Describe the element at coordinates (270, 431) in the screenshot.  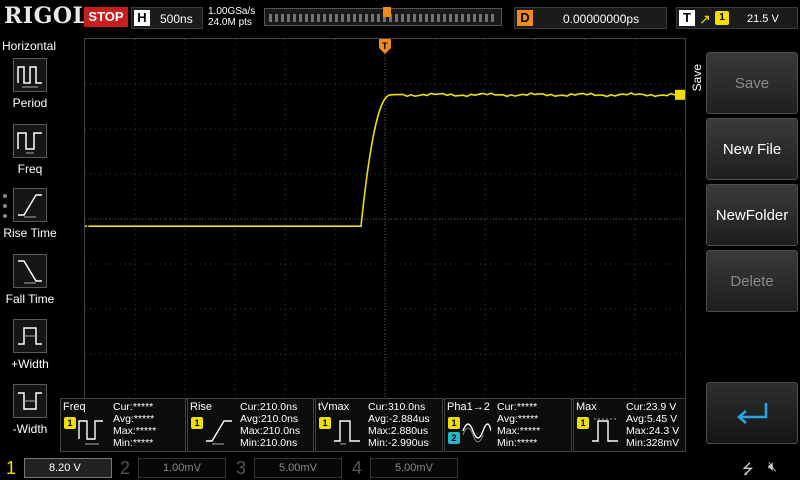
I see `measurement-max: Max:210.0ns` at that location.